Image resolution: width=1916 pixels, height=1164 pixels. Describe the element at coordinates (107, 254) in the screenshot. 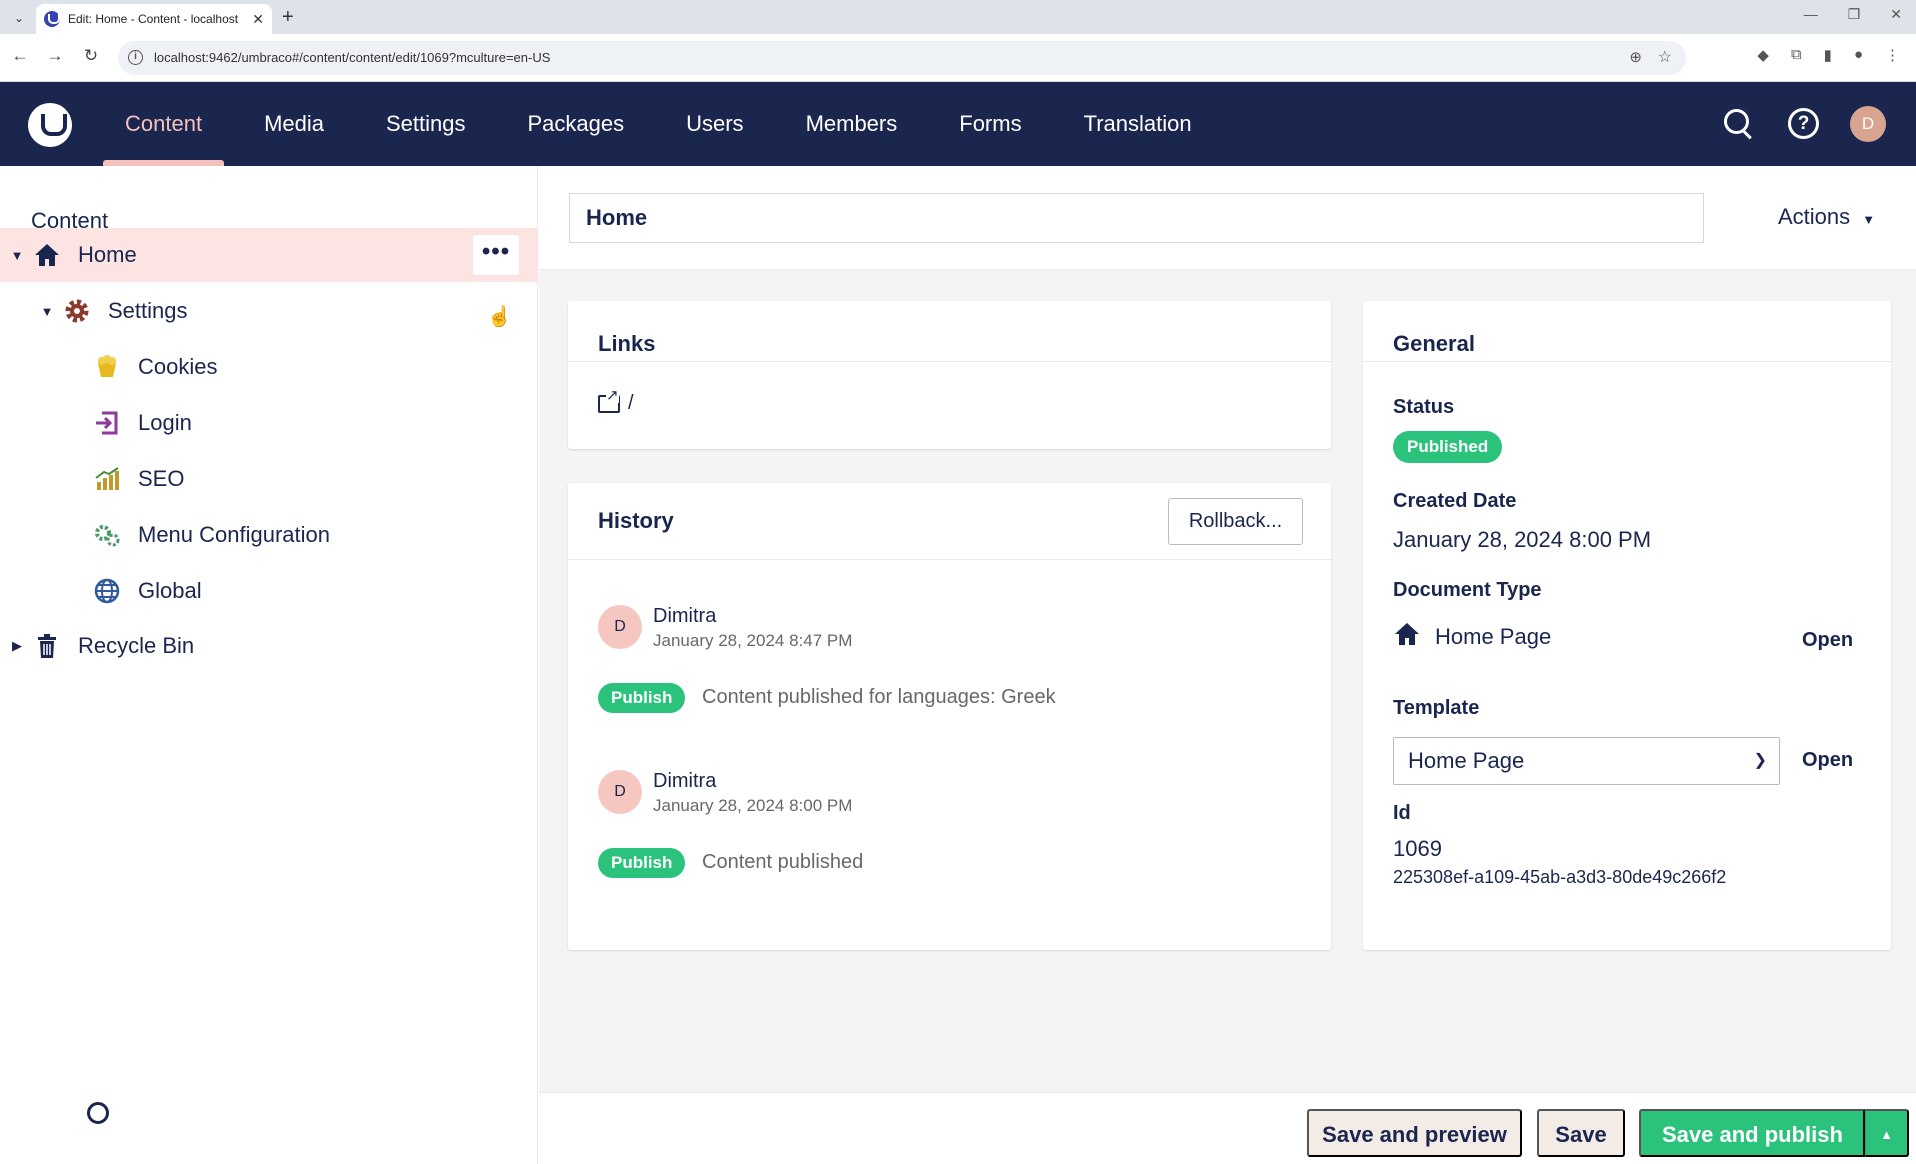

I see `tree-label: Home` at that location.